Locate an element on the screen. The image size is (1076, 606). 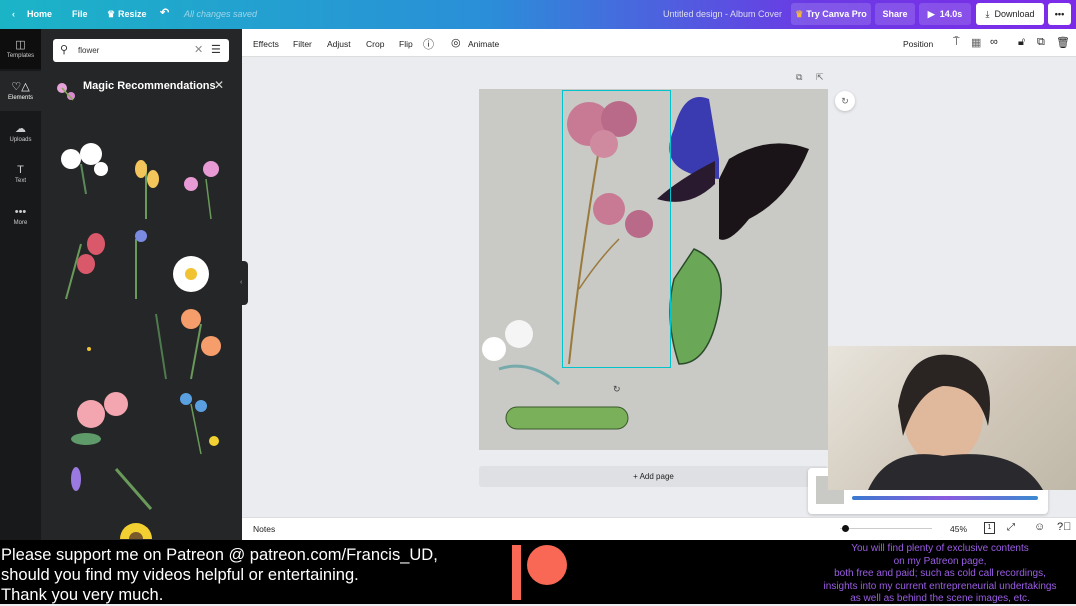
copy-page-icon: ⧉ is located at coordinates (799, 77).